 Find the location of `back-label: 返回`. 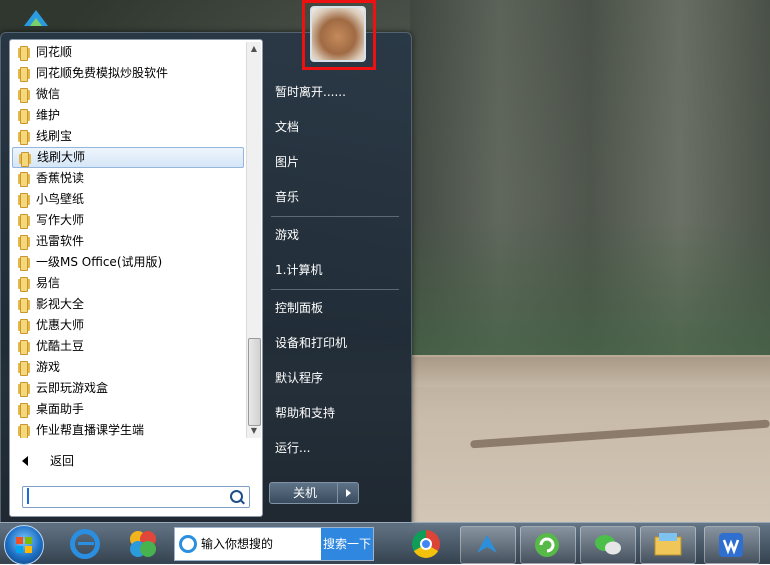

back-label: 返回 is located at coordinates (62, 461).